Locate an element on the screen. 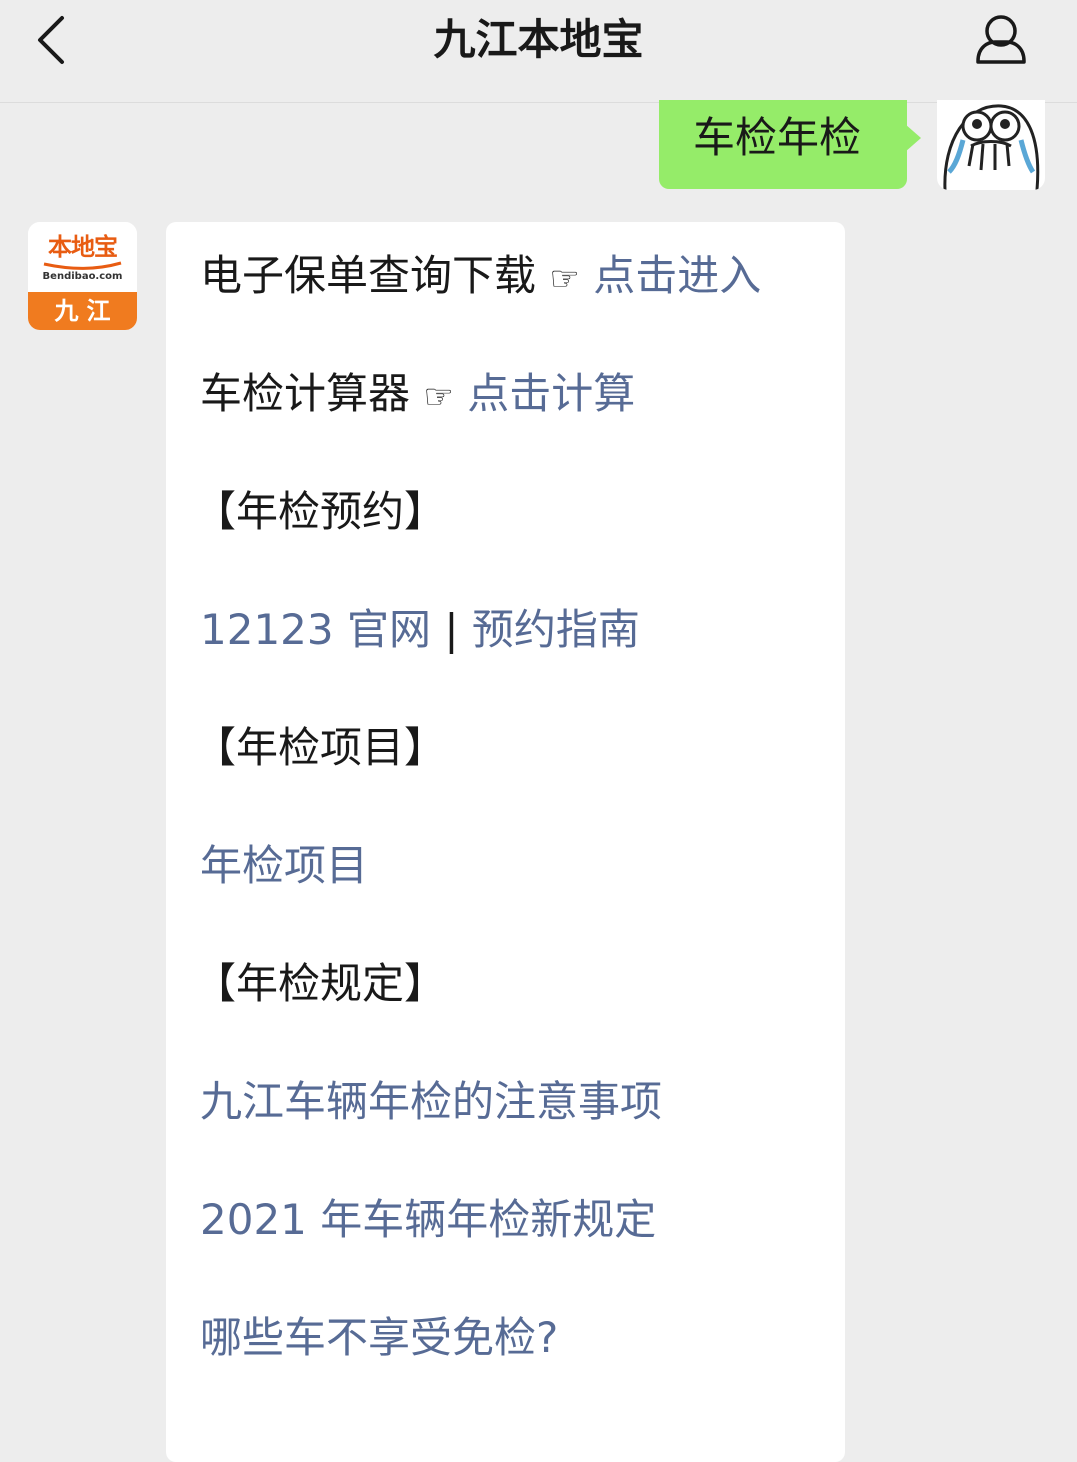  user-message-text: 车检年检 is located at coordinates (777, 137).